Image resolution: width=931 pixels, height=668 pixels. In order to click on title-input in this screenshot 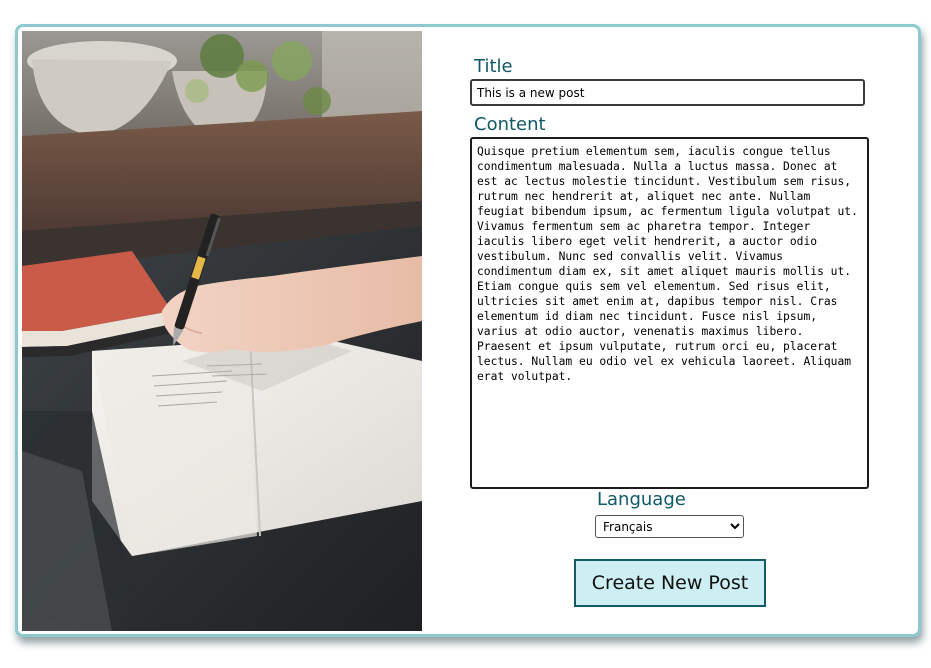, I will do `click(667, 92)`.